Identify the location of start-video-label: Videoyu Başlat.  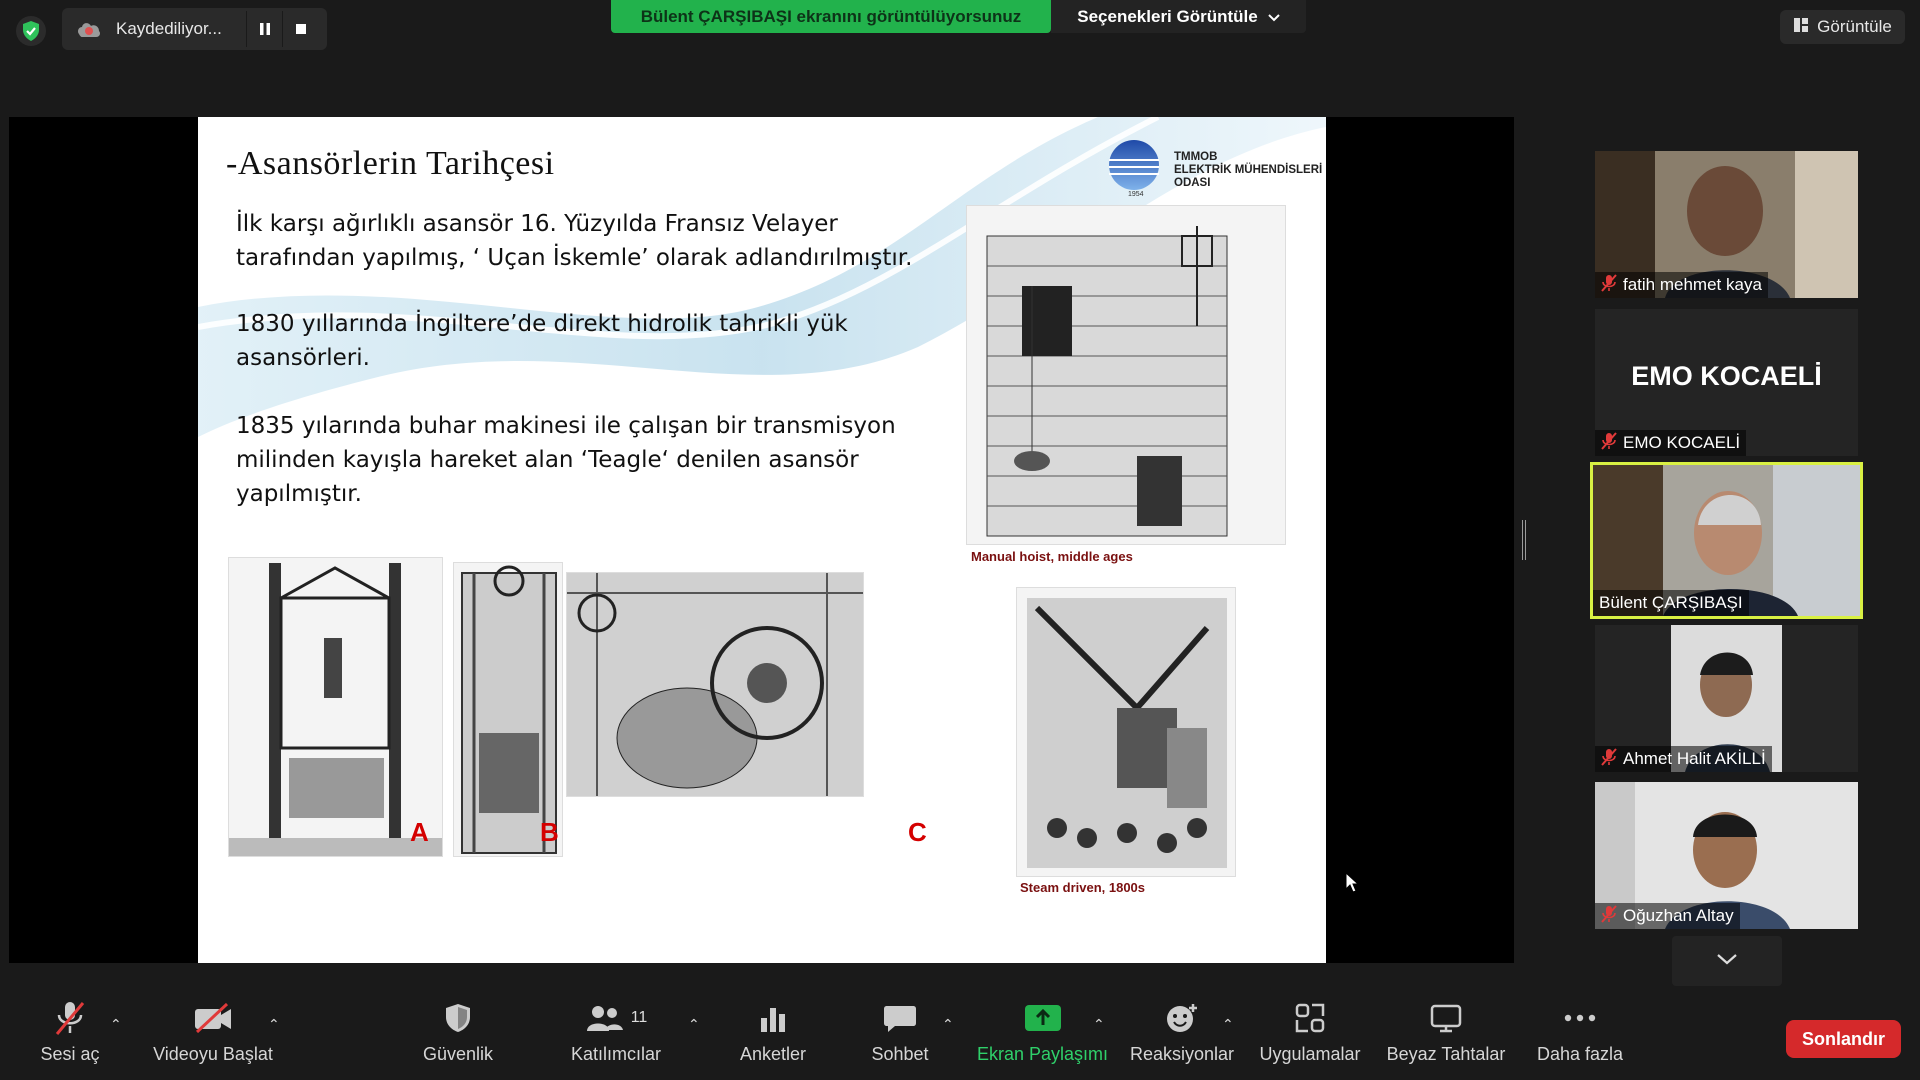
(213, 1054).